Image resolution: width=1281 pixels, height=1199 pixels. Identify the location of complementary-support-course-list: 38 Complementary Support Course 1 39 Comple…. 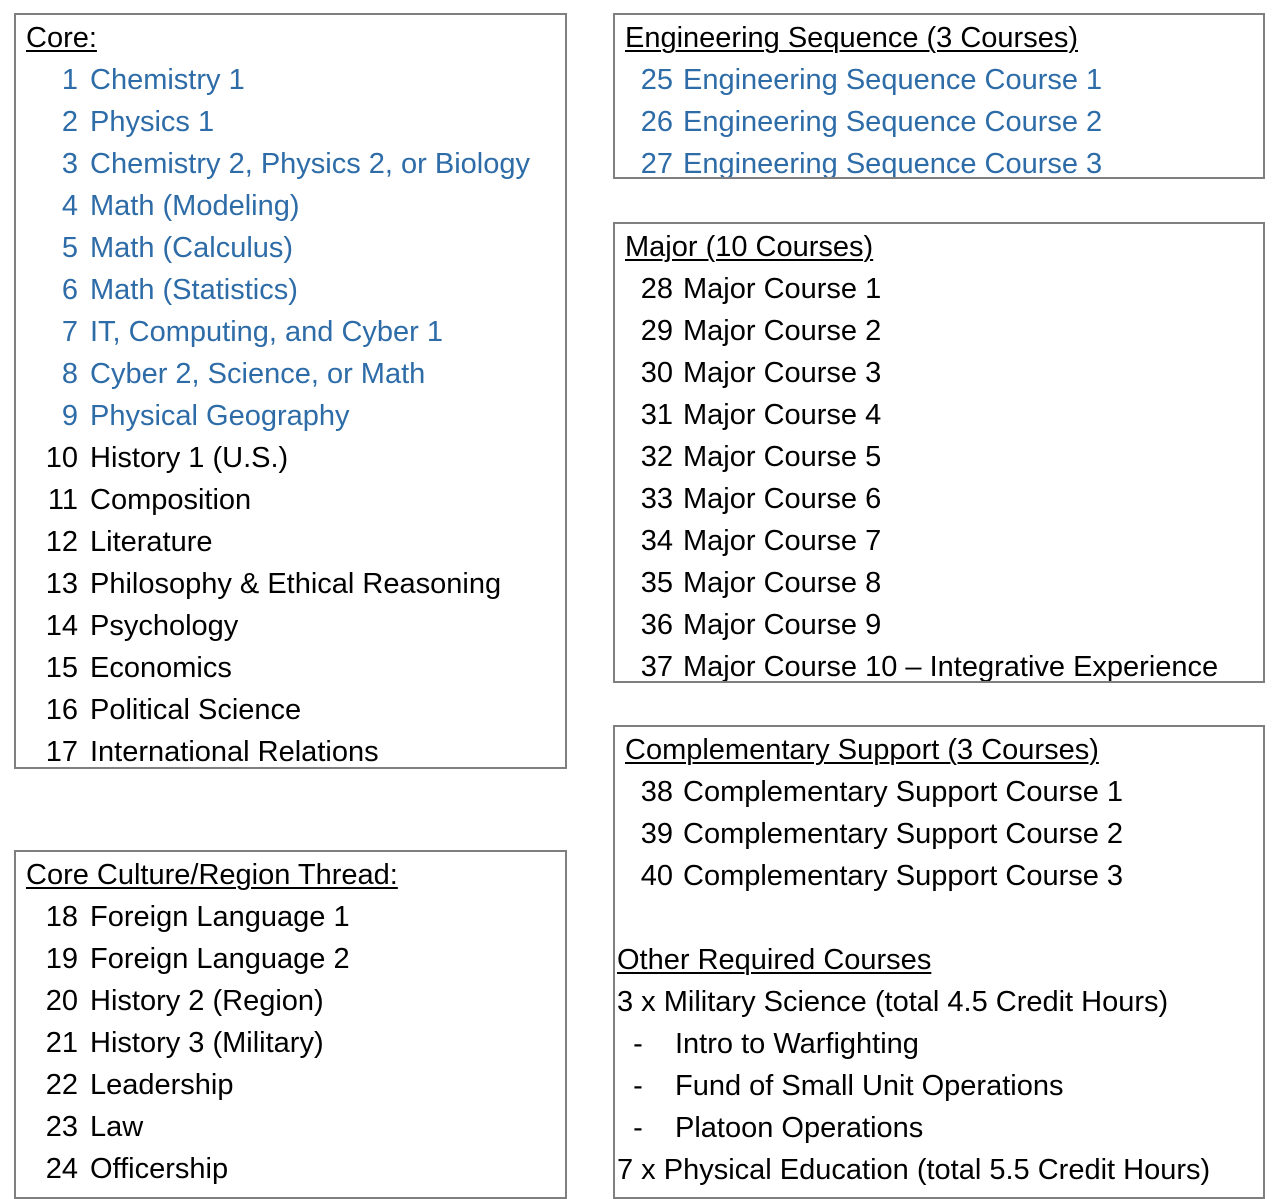
(939, 834).